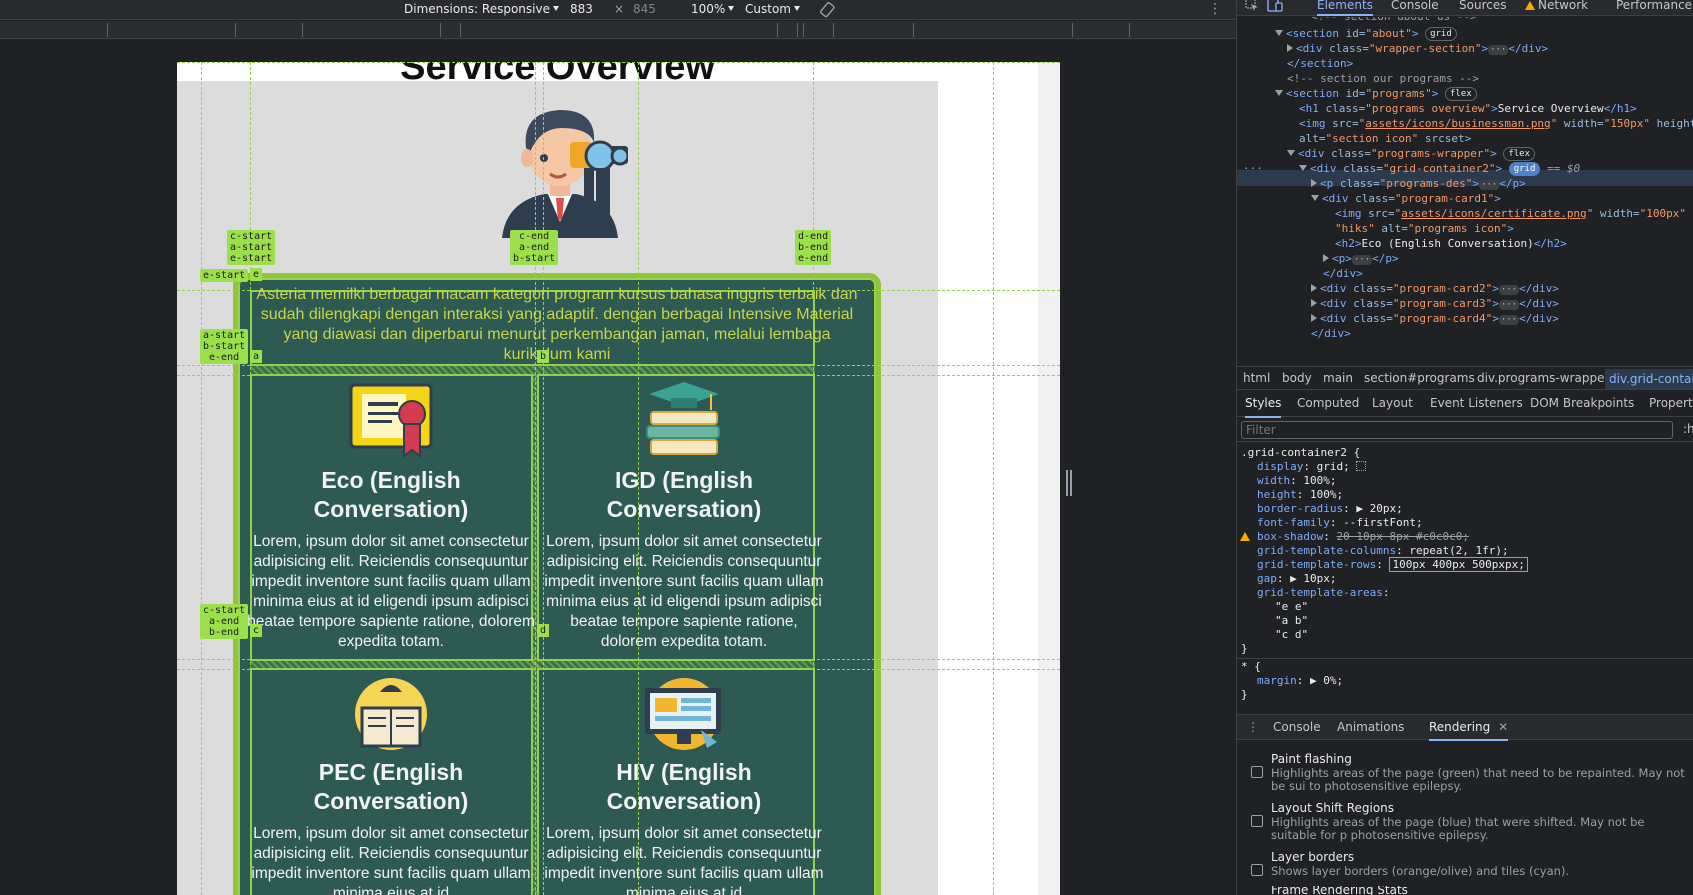 This screenshot has height=895, width=1693. Describe the element at coordinates (1383, 79) in the screenshot. I see `dom-node: <!-- section our programs -->` at that location.